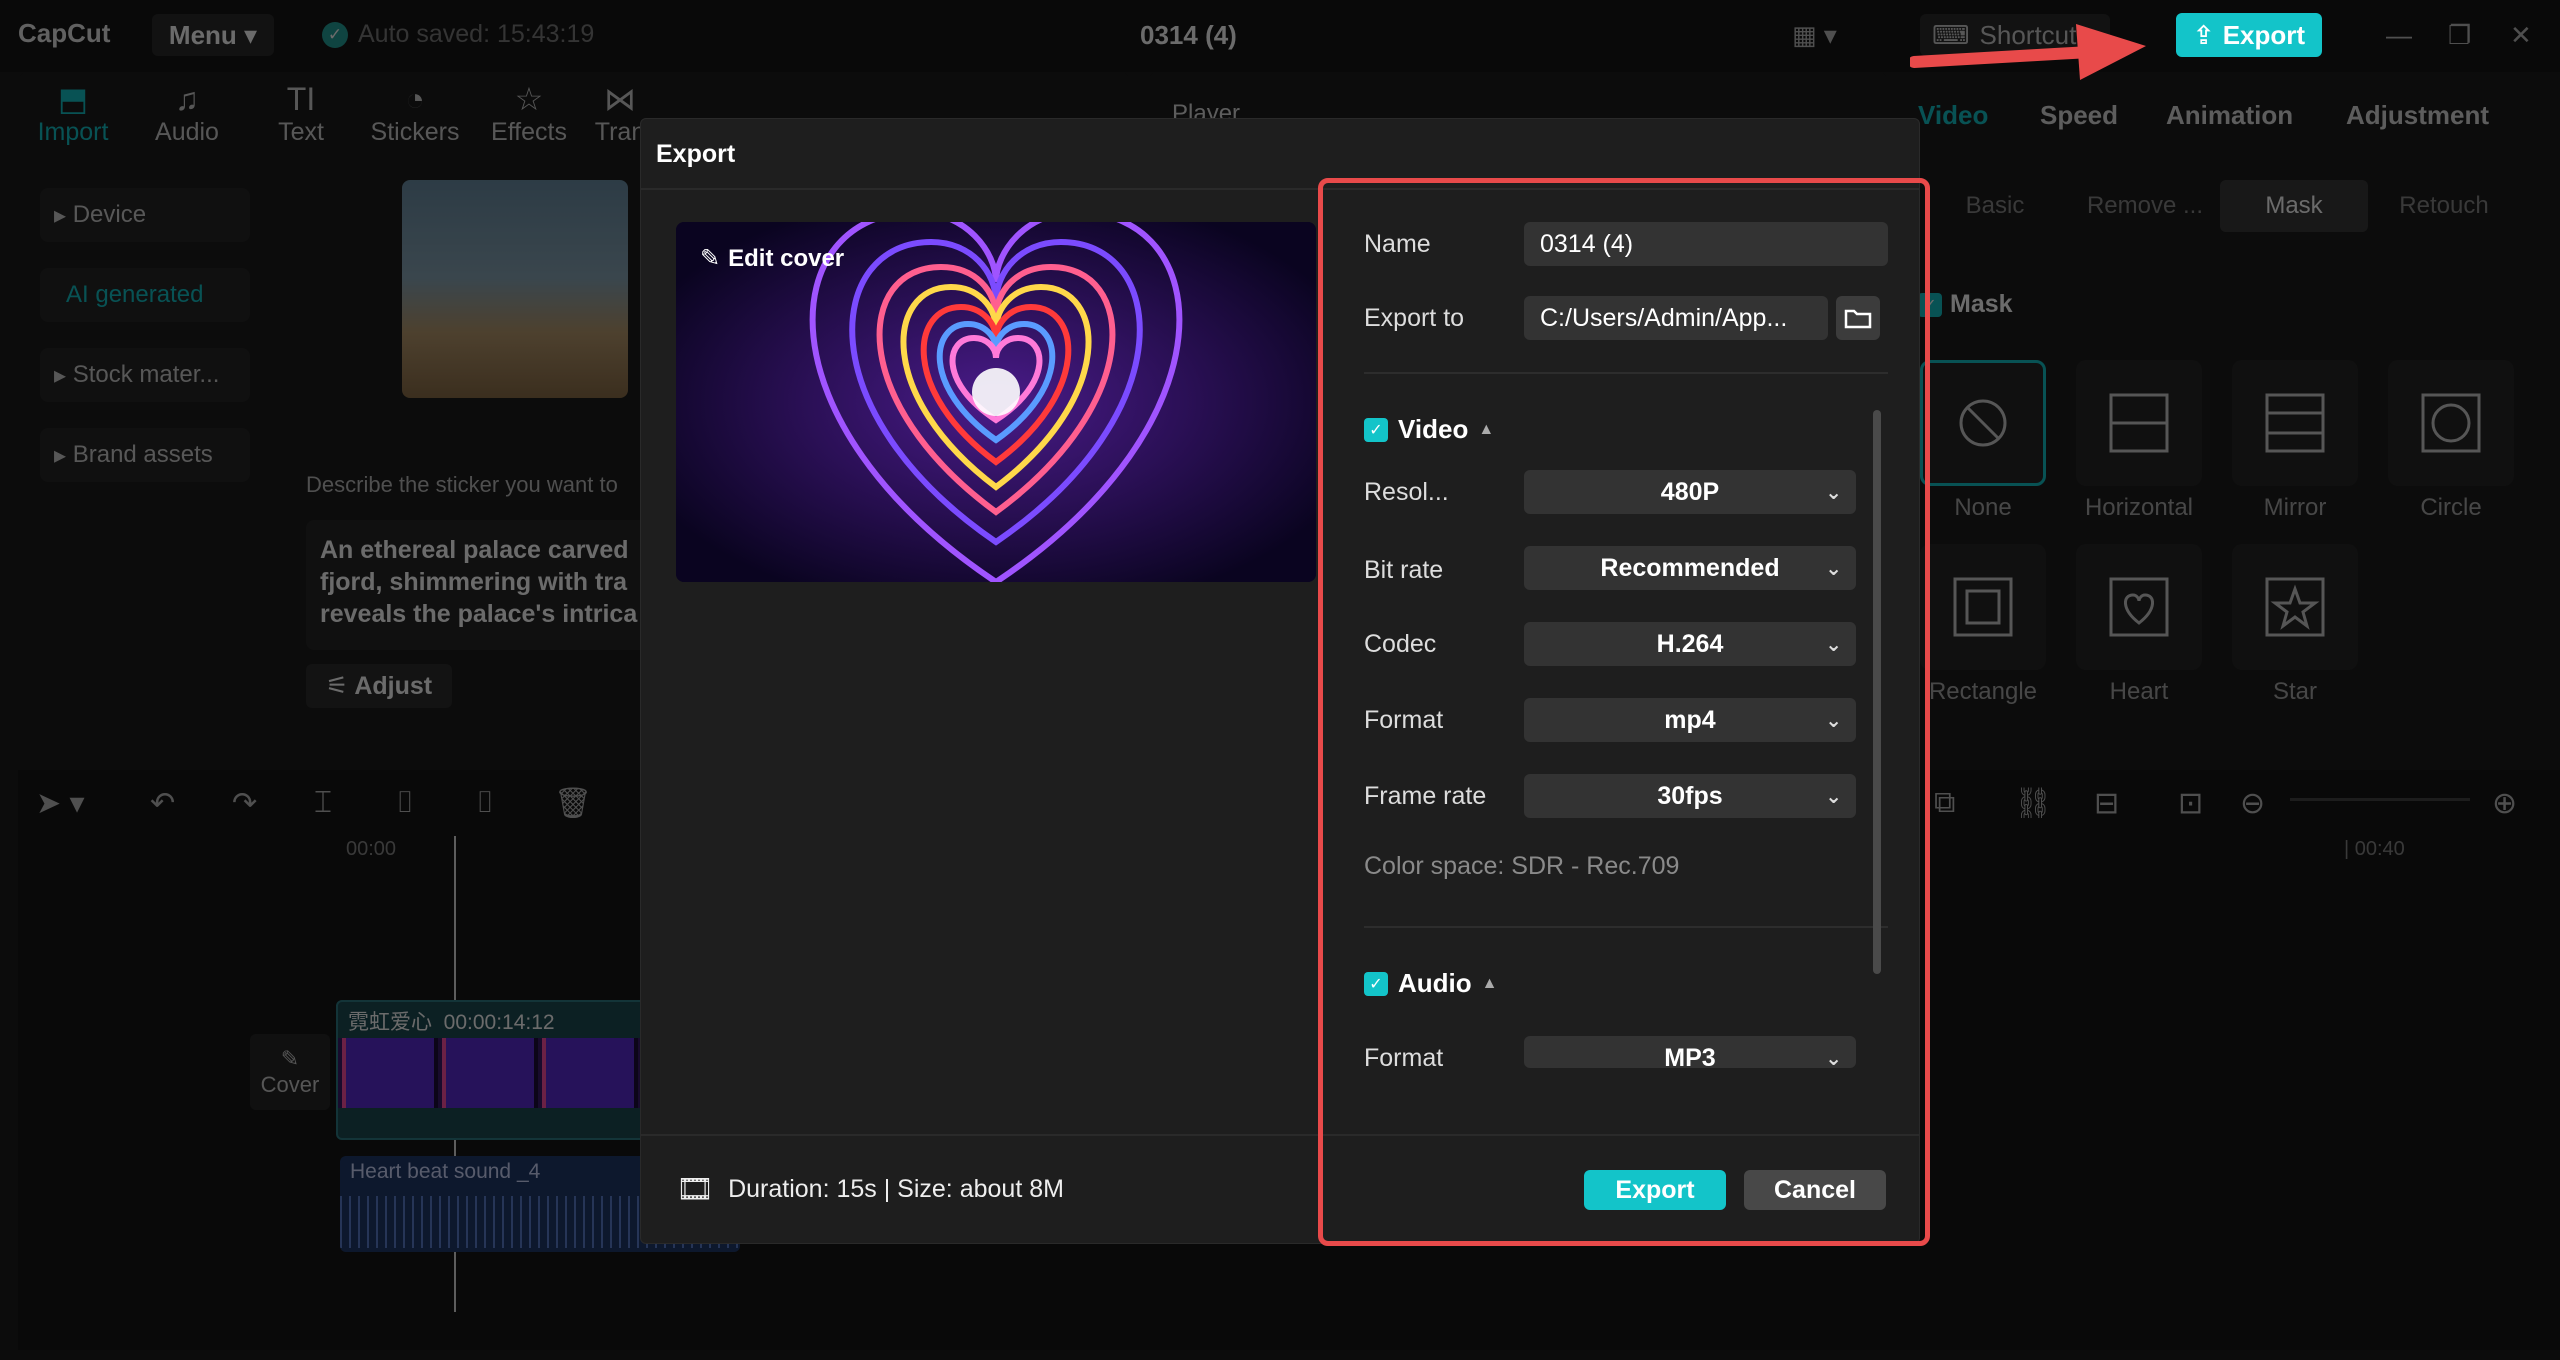  I want to click on tab-adjustment: Adjustment, so click(2417, 115).